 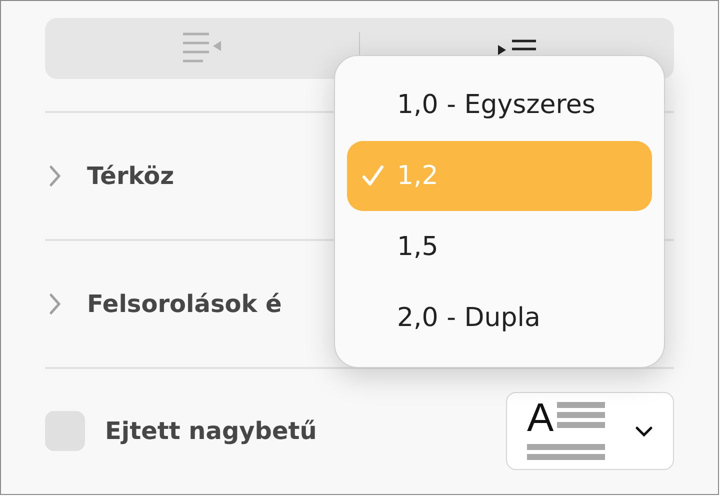 What do you see at coordinates (499, 247) in the screenshot?
I see `menu-item: 1,5` at bounding box center [499, 247].